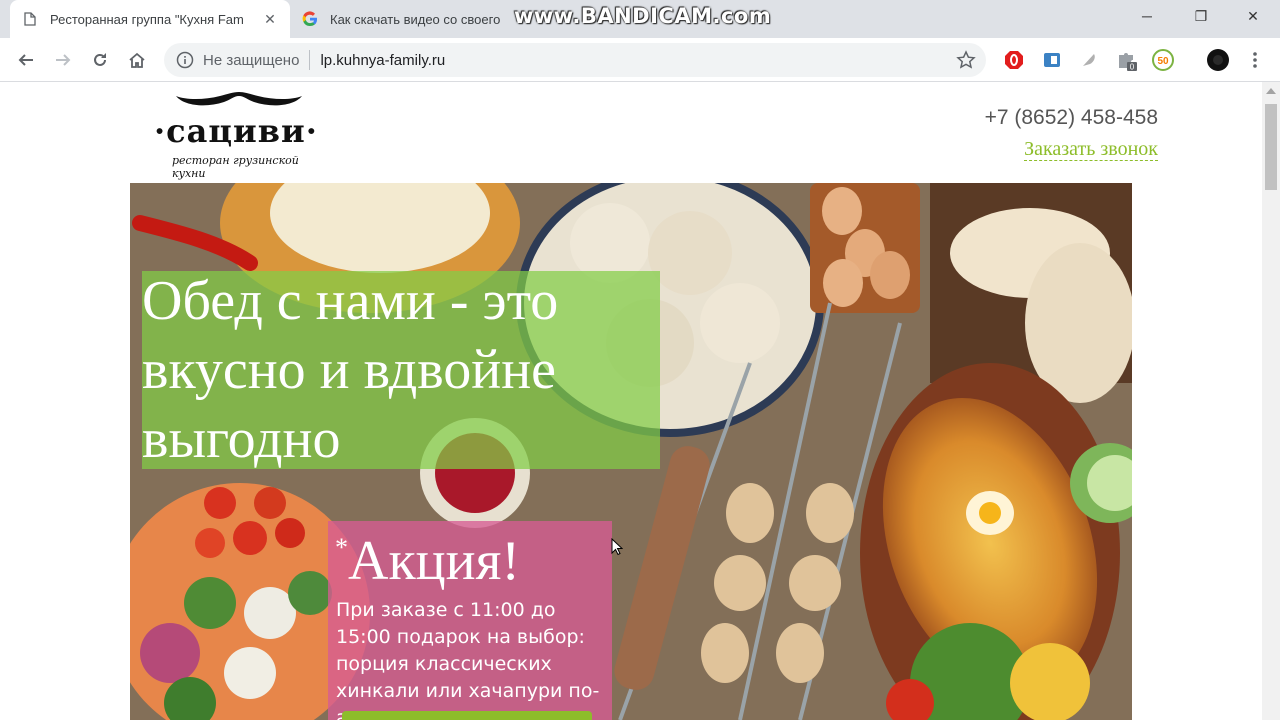  I want to click on bookmark-star-icon, so click(966, 60).